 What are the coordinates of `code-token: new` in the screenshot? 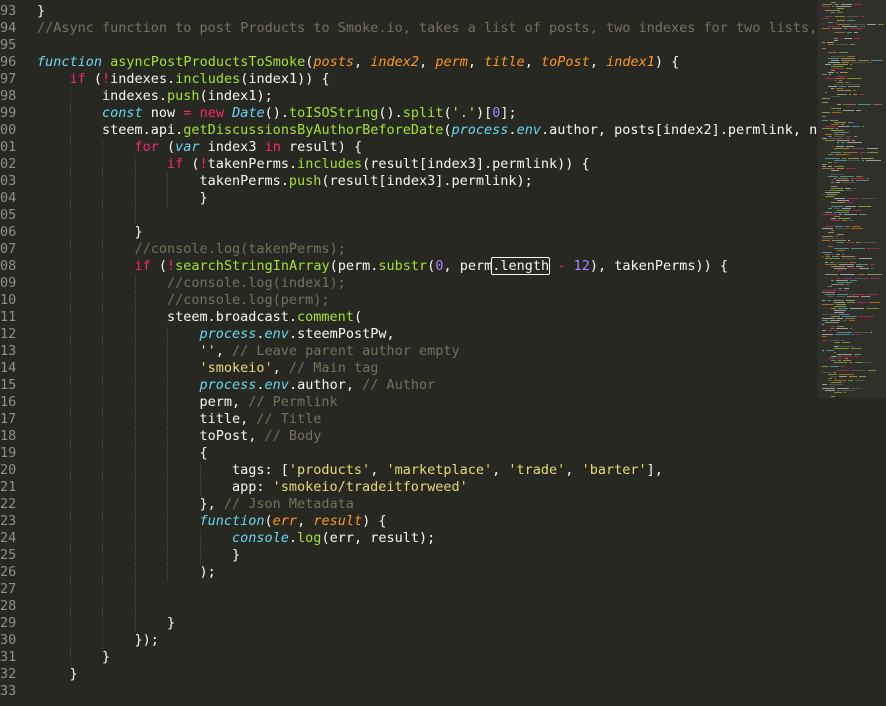 It's located at (211, 113).